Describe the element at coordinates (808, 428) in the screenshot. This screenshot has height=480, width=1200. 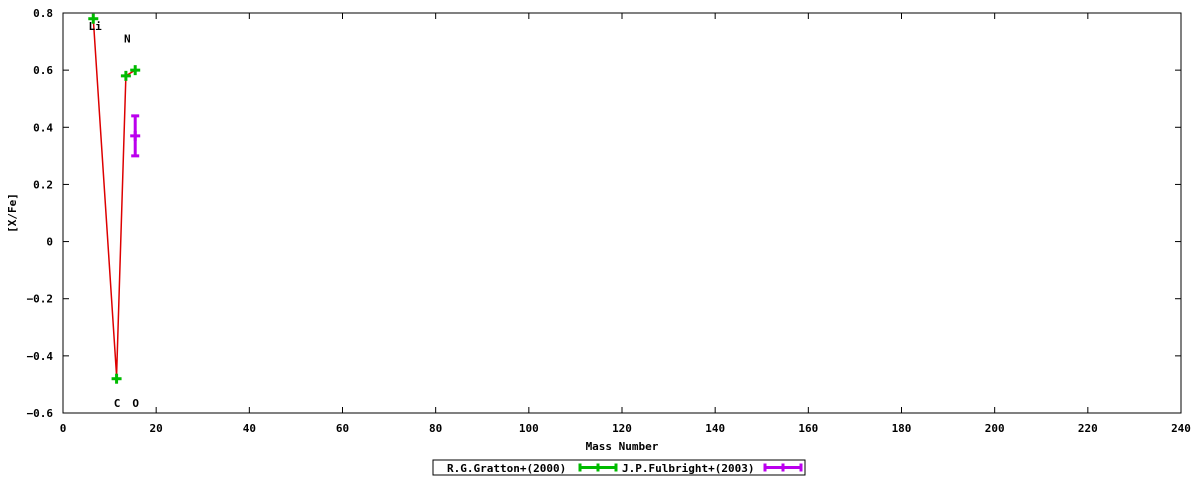
I see `x-tick-label: 160` at that location.